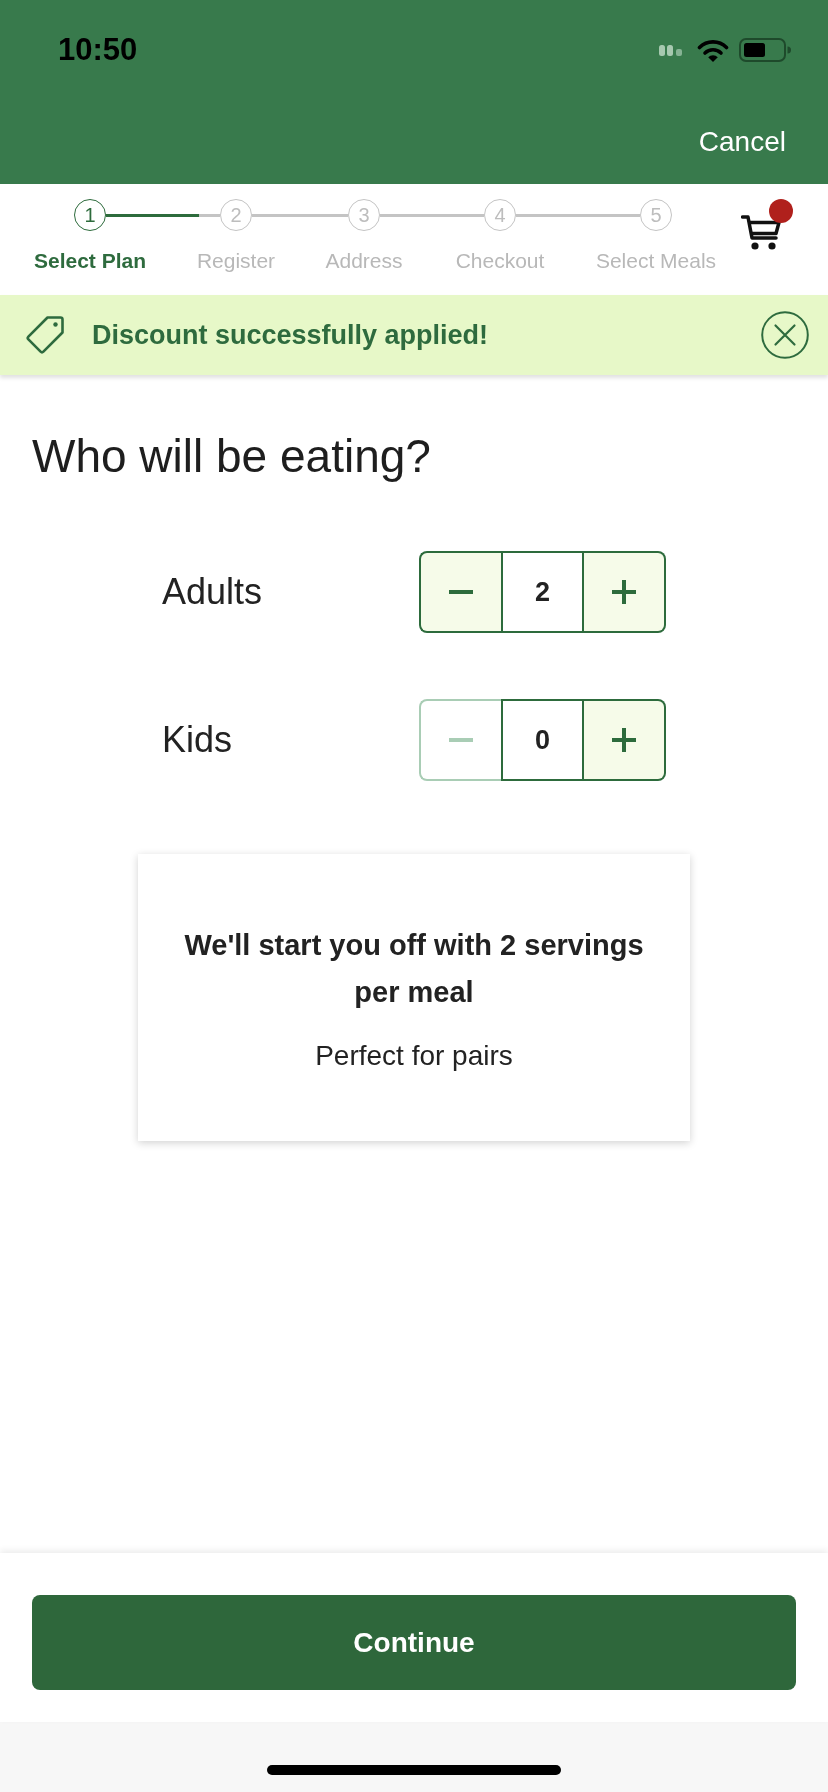 Image resolution: width=828 pixels, height=1792 pixels. I want to click on cancel-button: Cancel, so click(742, 142).